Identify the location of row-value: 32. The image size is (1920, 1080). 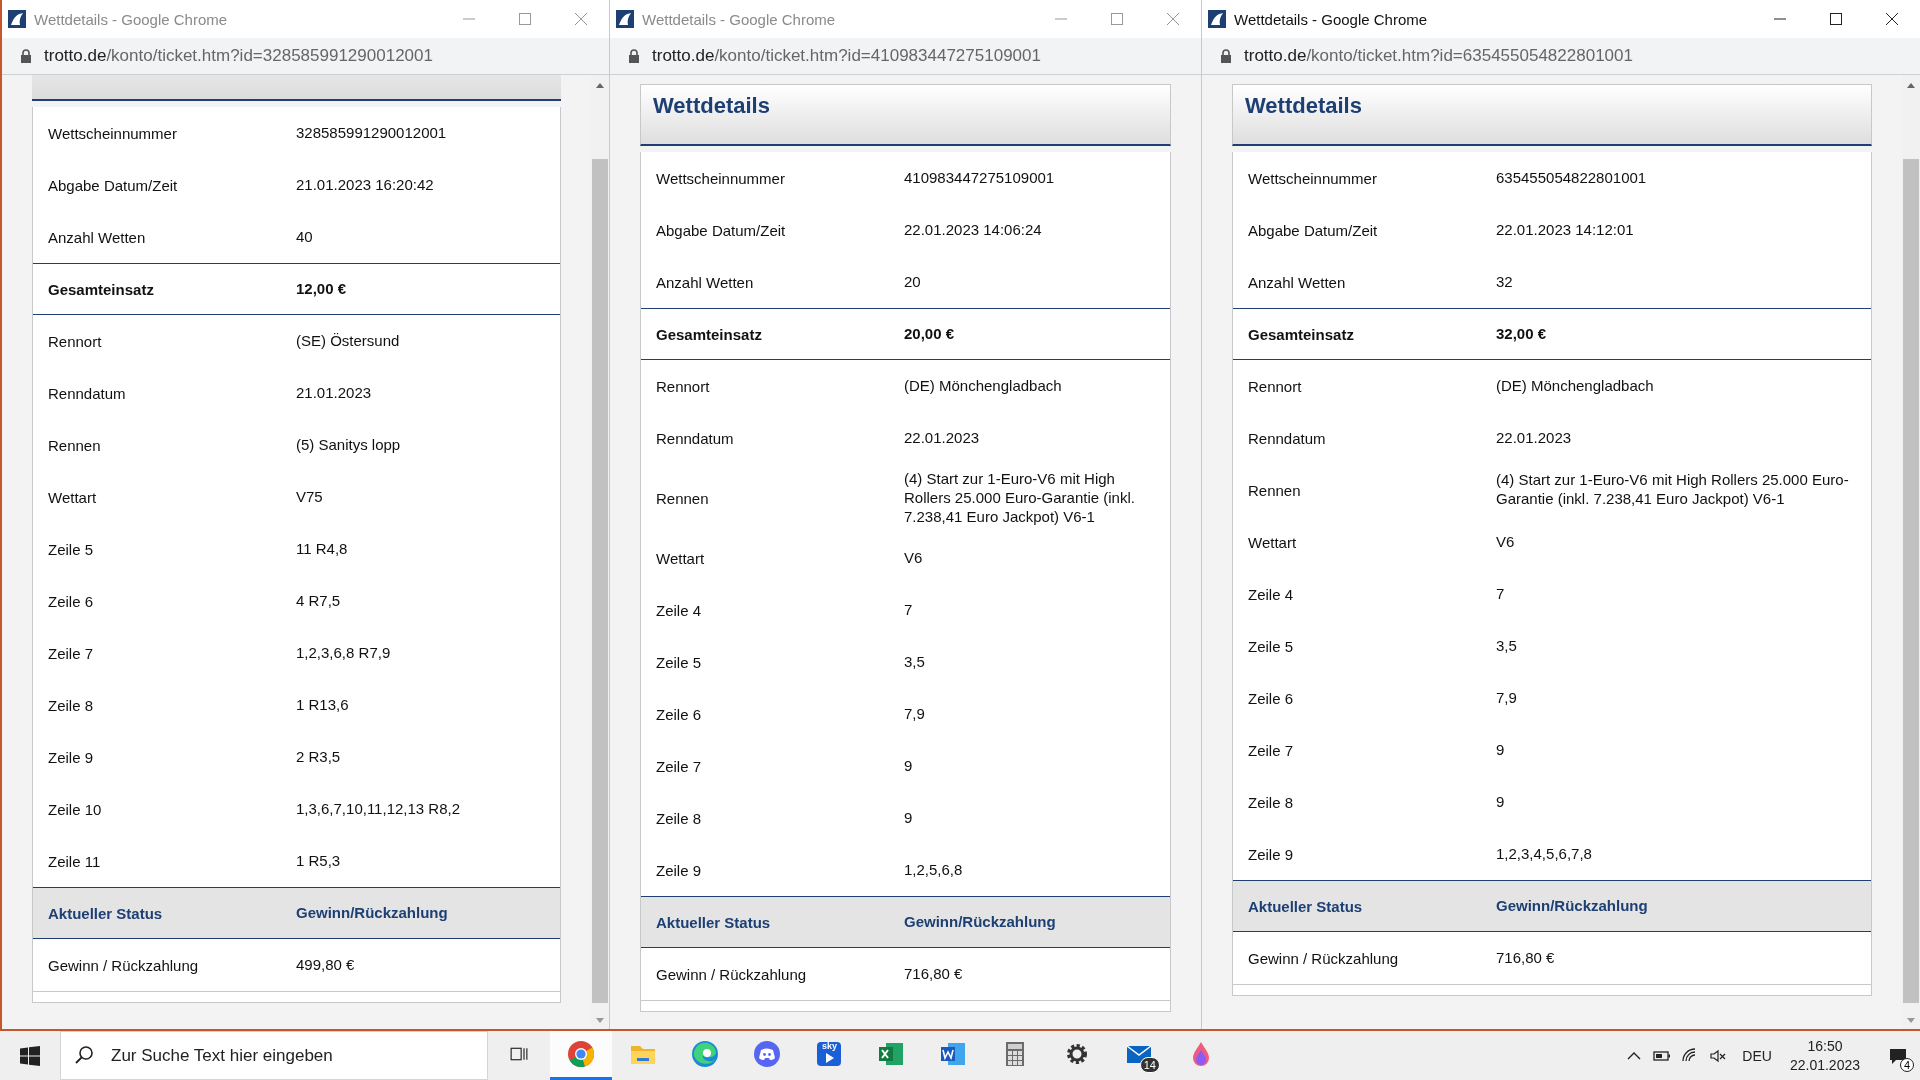
(1505, 282).